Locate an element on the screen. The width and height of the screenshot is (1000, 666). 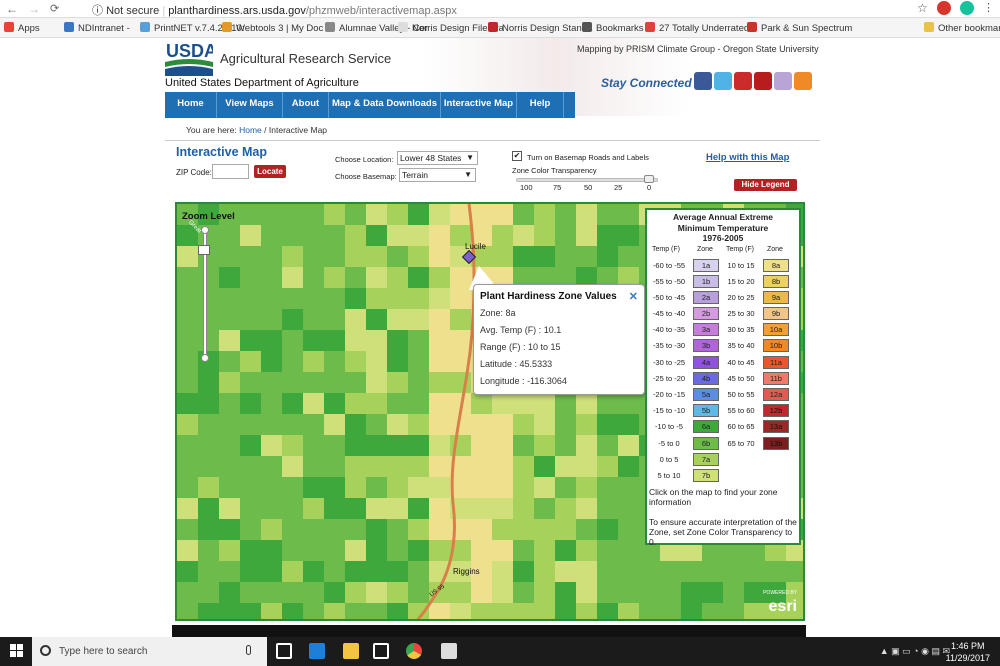
bookmark-item: 27 Totally Underrated is located at coordinates (697, 28).